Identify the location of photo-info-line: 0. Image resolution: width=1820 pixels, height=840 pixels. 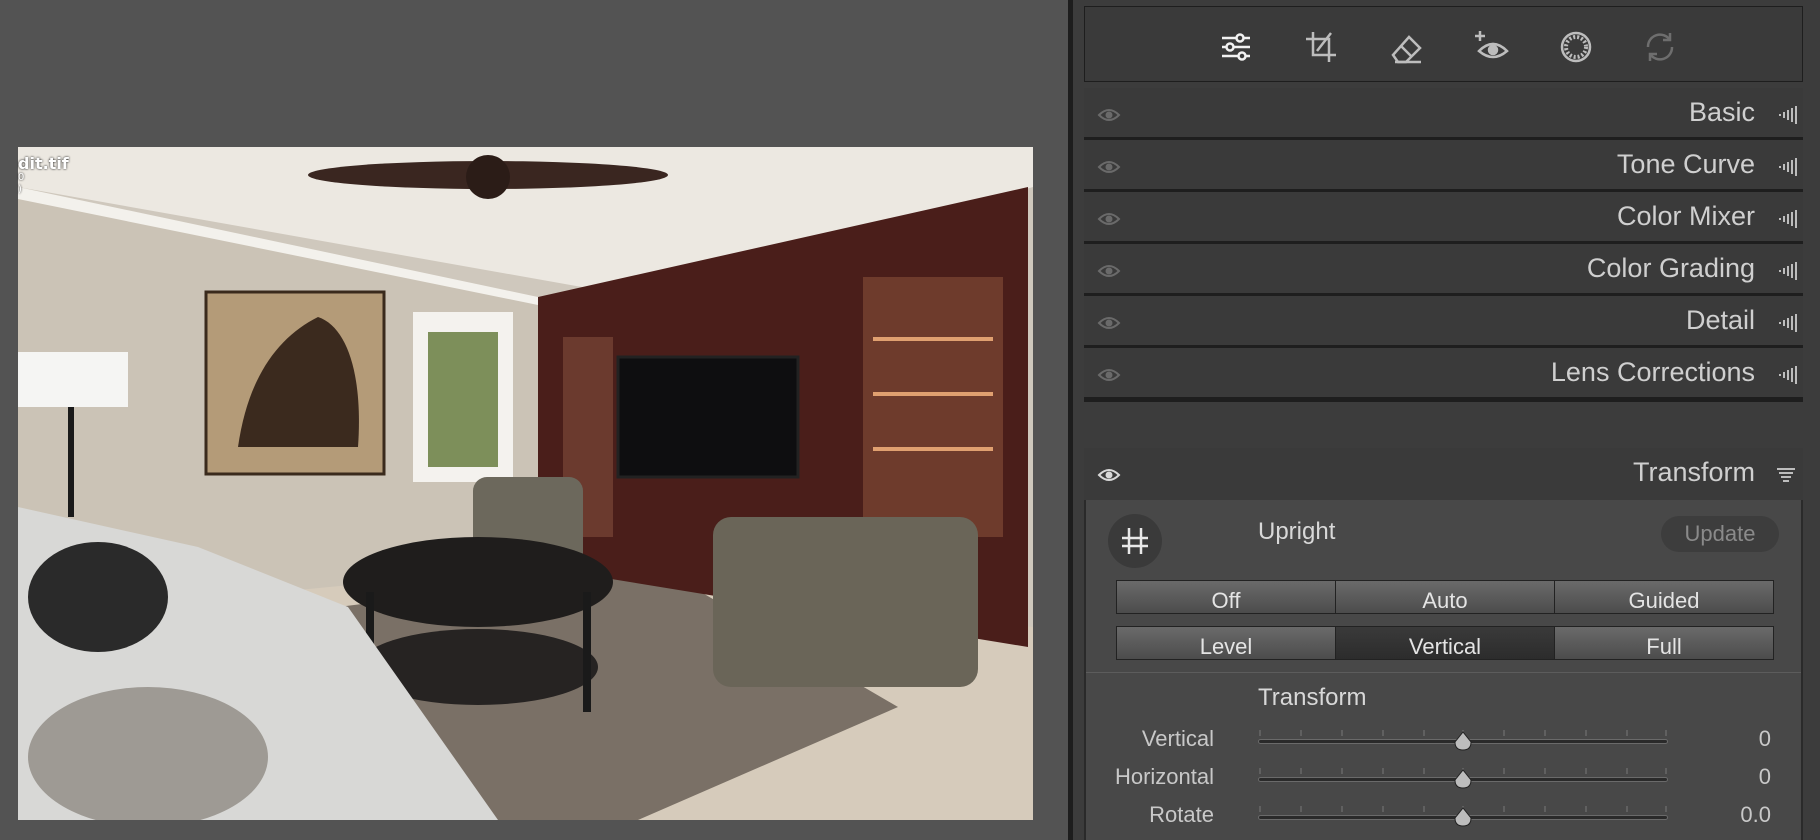
(21, 177).